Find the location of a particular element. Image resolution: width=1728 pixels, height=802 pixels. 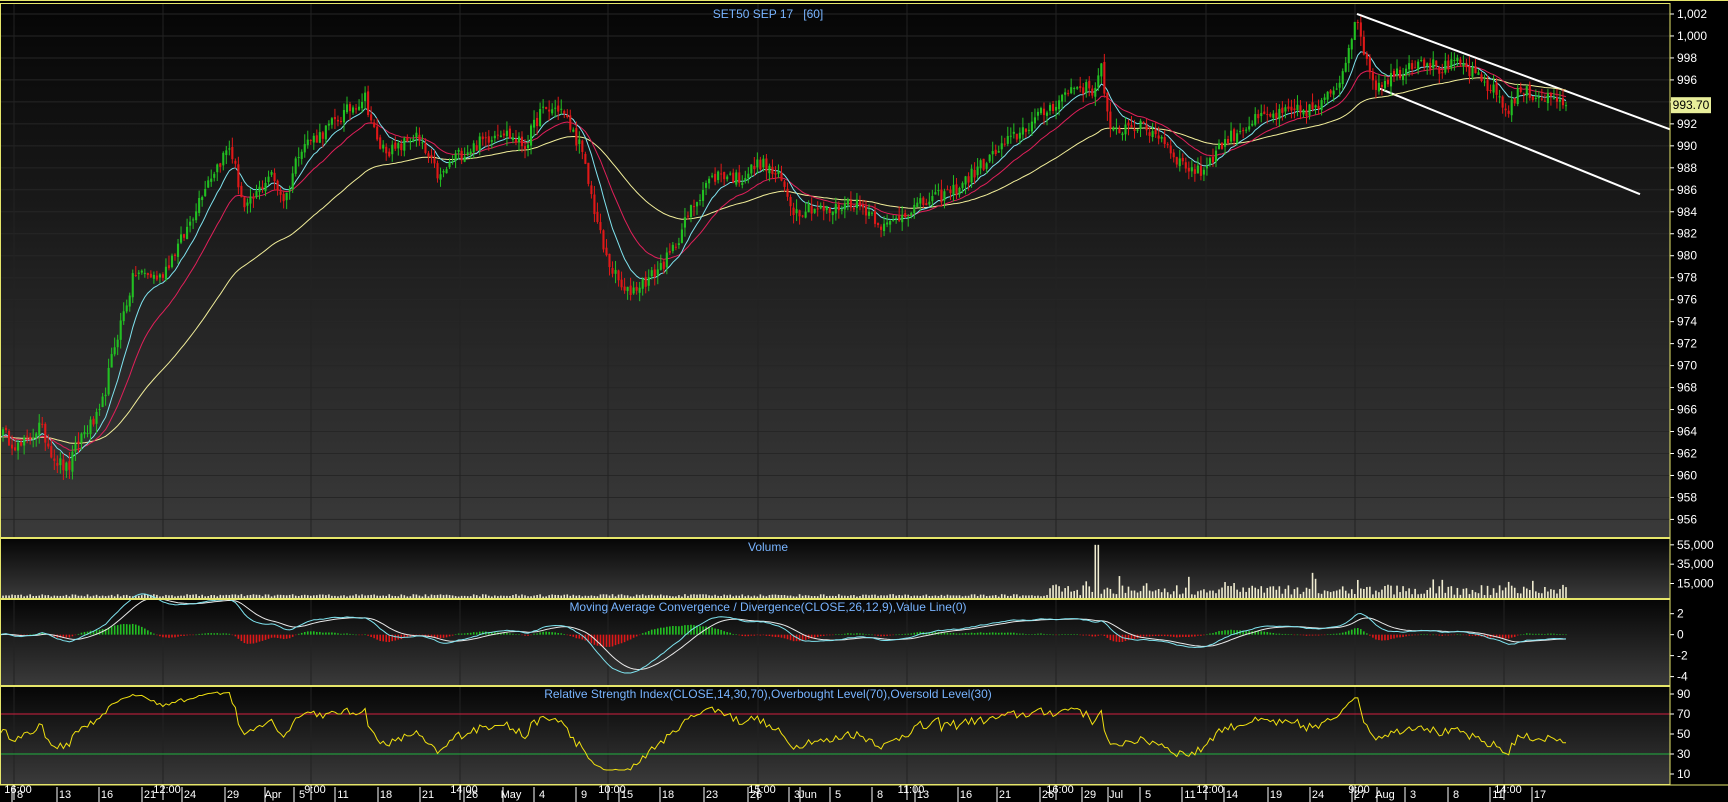

x-axis-date-label: 8 is located at coordinates (1456, 795).